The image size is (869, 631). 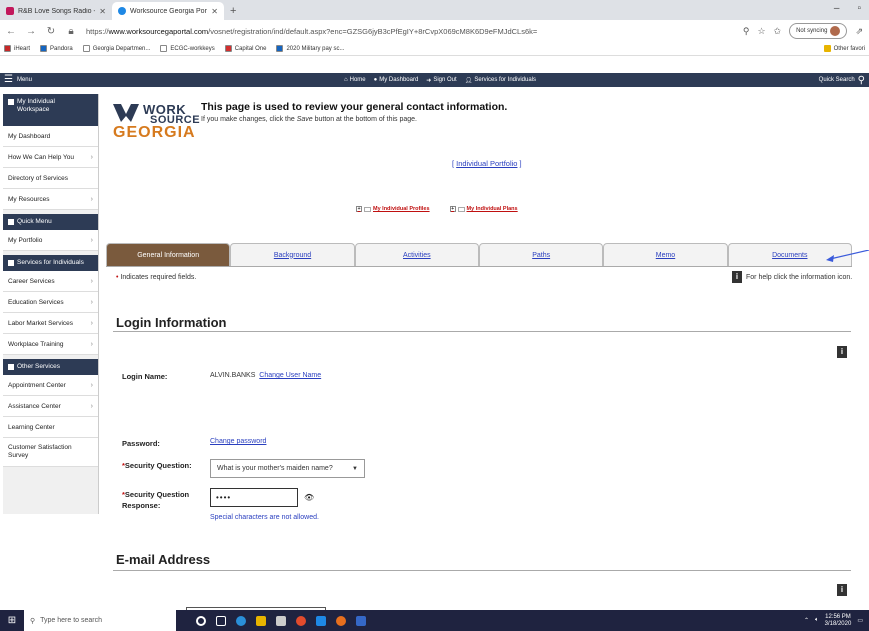 I want to click on sidebar-section-header: Quick Menu, so click(x=50, y=222).